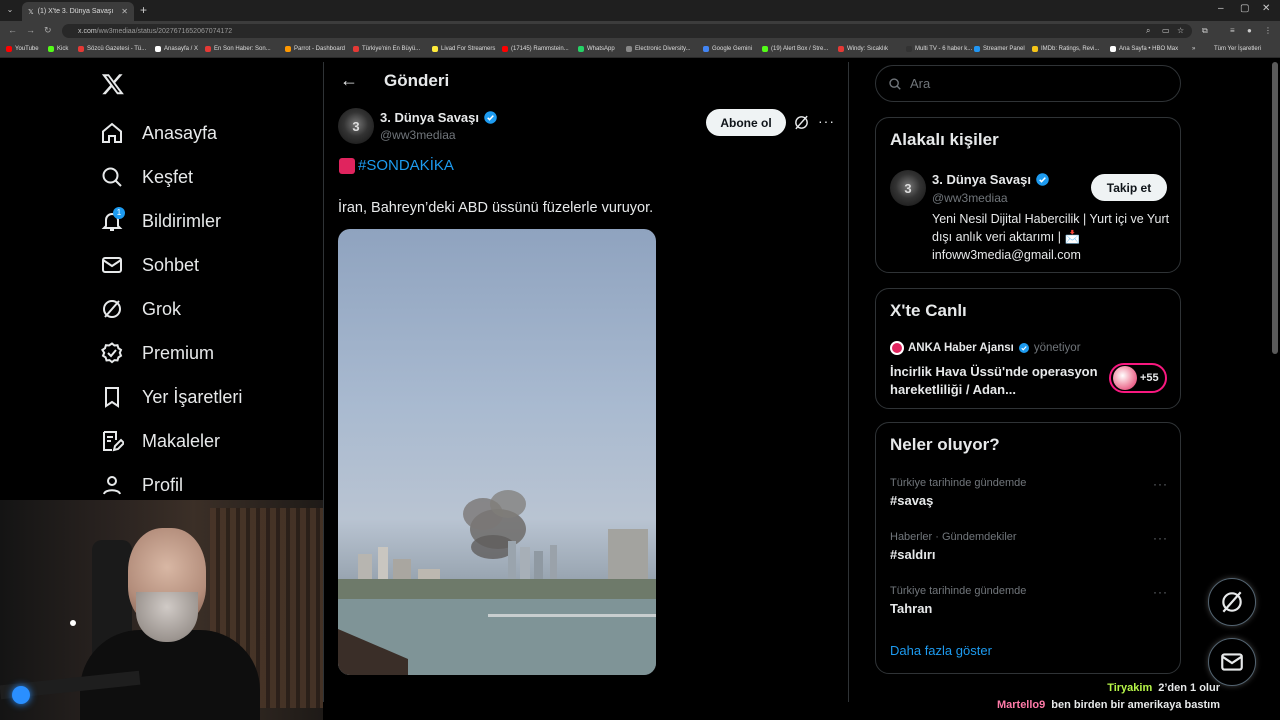  I want to click on page-scrollbar, so click(1275, 208).